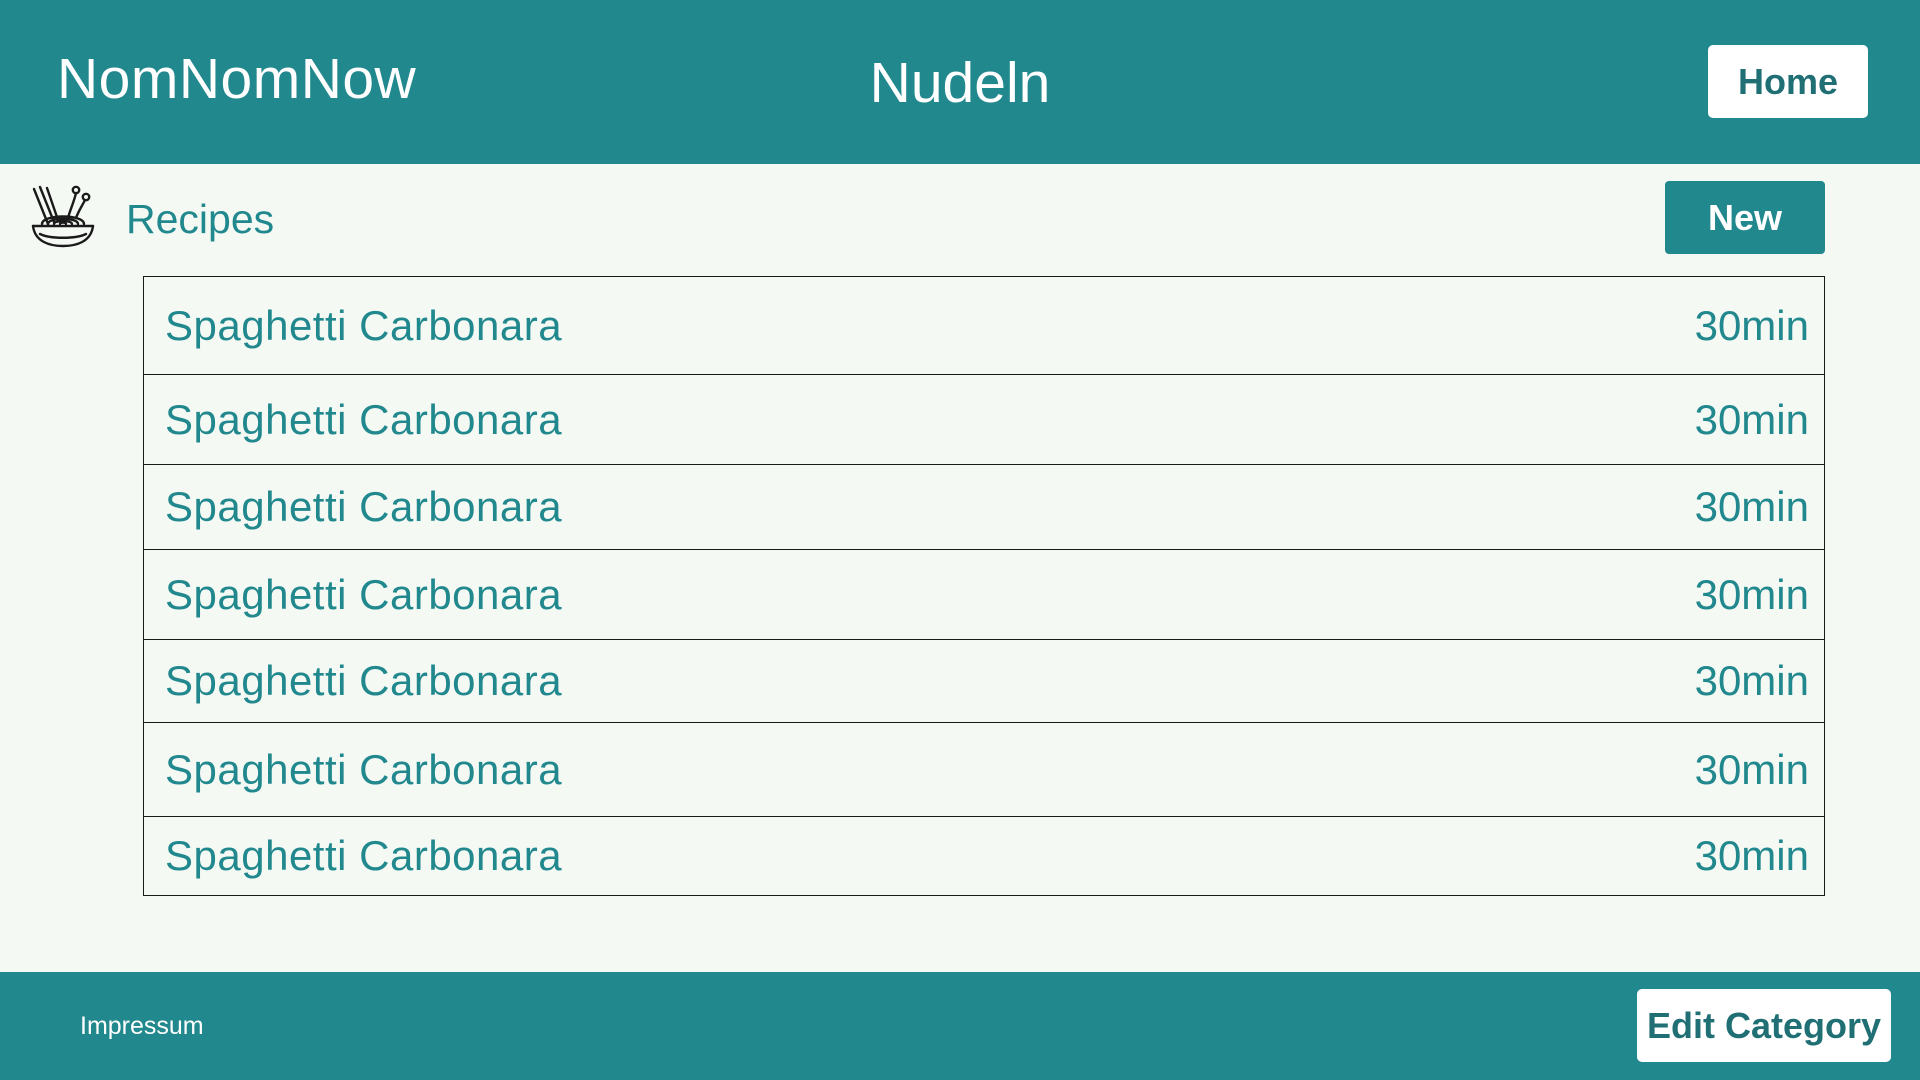  What do you see at coordinates (200, 219) in the screenshot?
I see `recipes-heading: Recipes` at bounding box center [200, 219].